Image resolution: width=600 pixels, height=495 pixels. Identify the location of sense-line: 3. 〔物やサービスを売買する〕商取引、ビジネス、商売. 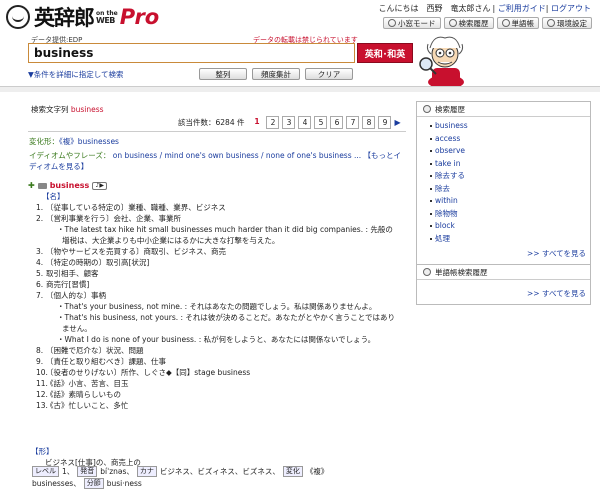
(218, 251).